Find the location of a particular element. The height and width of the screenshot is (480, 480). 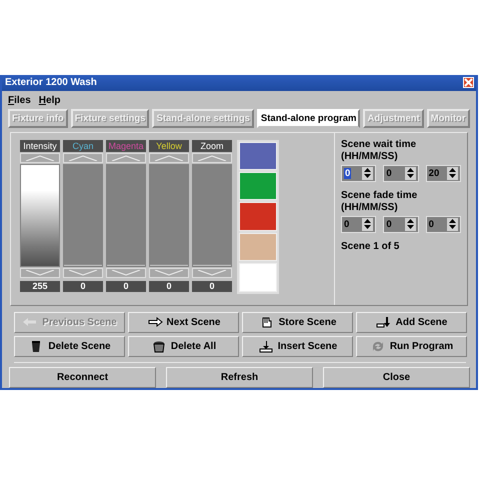

menu-item: Help is located at coordinates (49, 100).